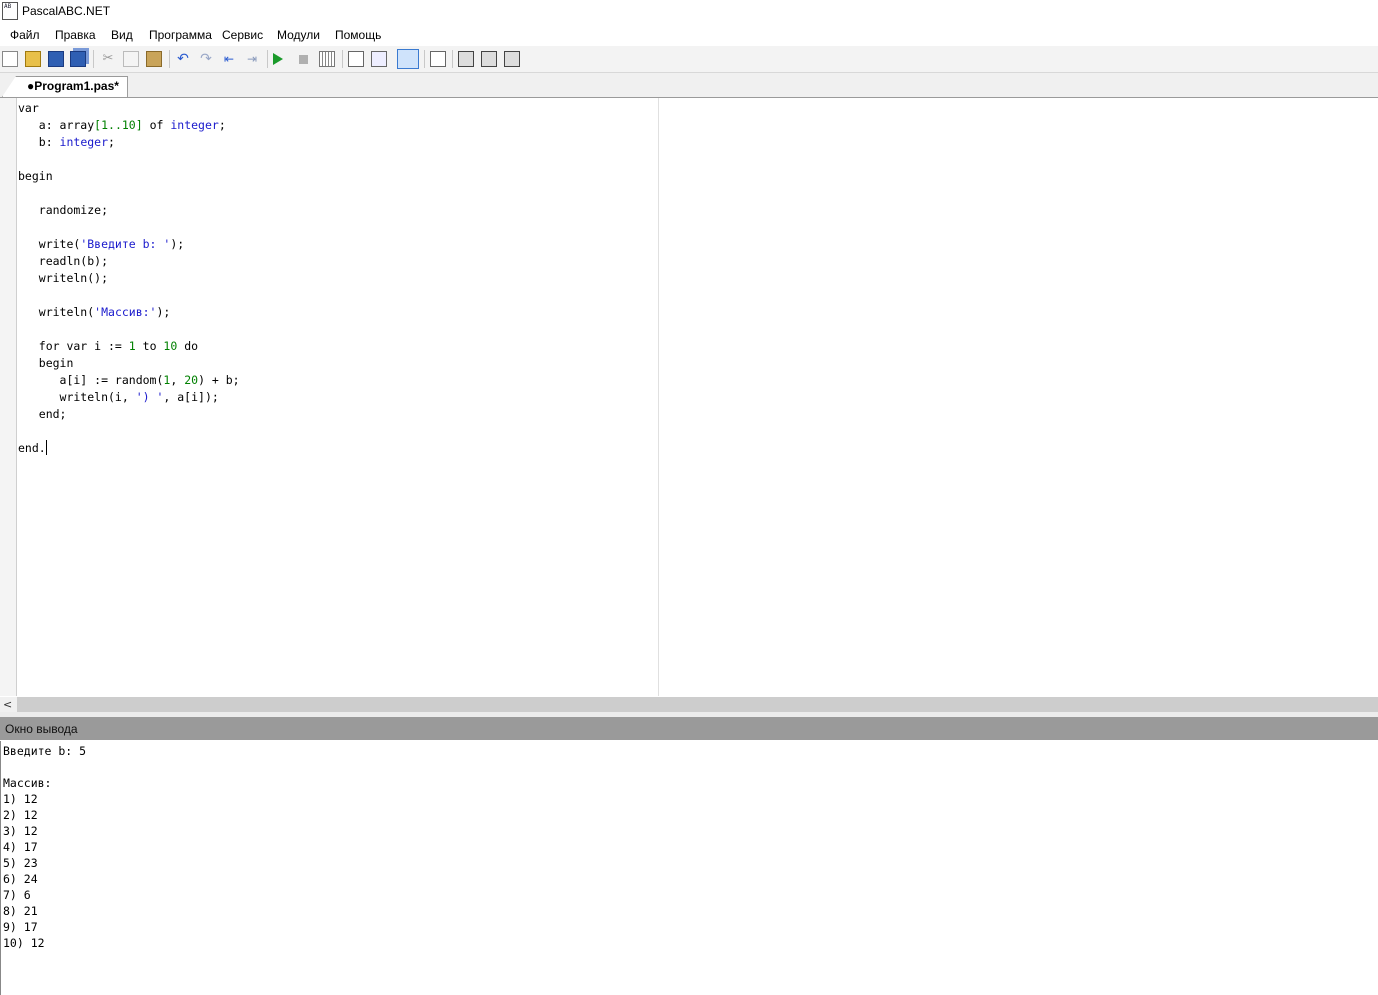 This screenshot has height=995, width=1378. What do you see at coordinates (278, 59) in the screenshot?
I see `run-icon` at bounding box center [278, 59].